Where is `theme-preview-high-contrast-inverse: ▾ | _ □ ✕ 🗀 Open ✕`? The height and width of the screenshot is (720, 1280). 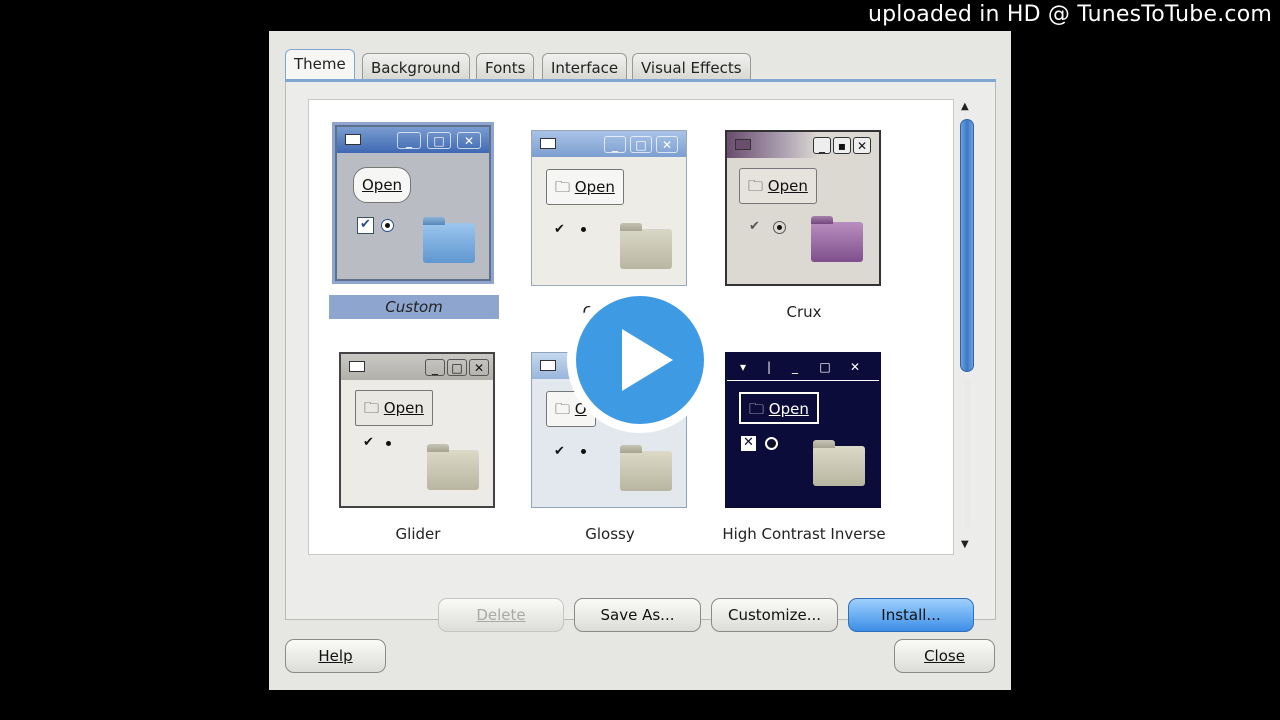 theme-preview-high-contrast-inverse: ▾ | _ □ ✕ 🗀 Open ✕ is located at coordinates (803, 430).